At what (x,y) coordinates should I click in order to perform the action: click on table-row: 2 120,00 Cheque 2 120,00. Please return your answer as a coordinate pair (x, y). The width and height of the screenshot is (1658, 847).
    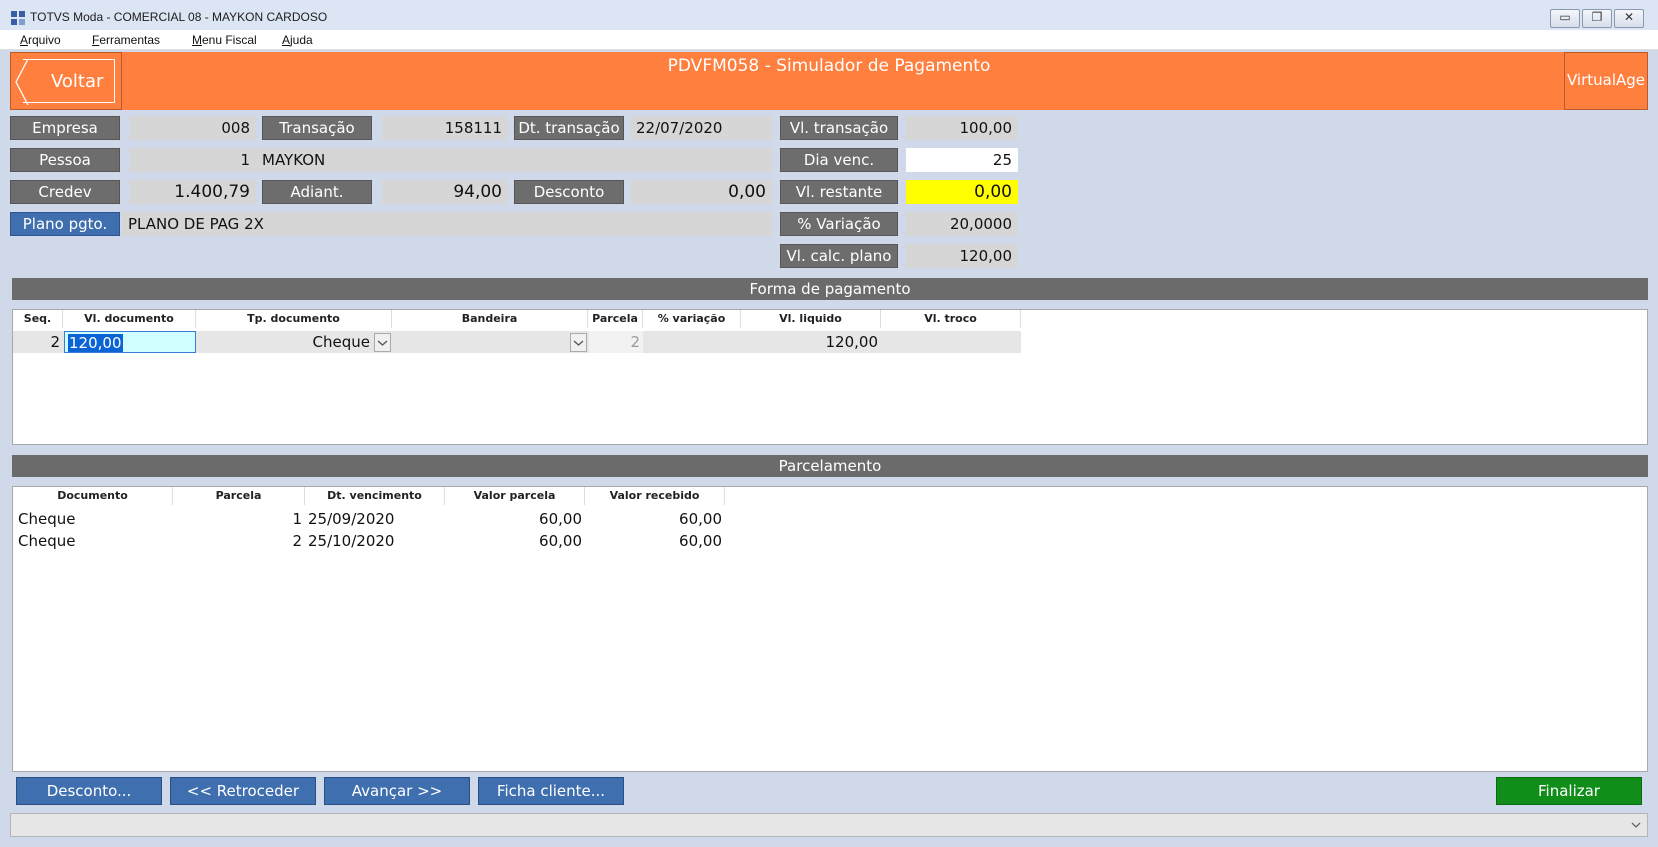
    Looking at the image, I should click on (517, 342).